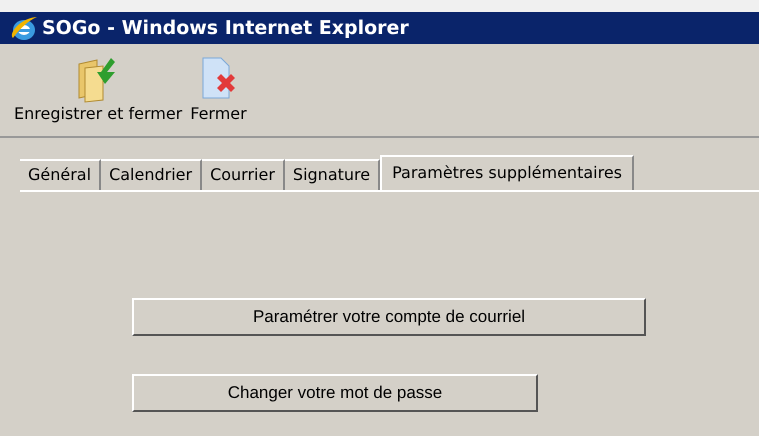 Image resolution: width=759 pixels, height=436 pixels. What do you see at coordinates (332, 174) in the screenshot?
I see `tab: Signature` at bounding box center [332, 174].